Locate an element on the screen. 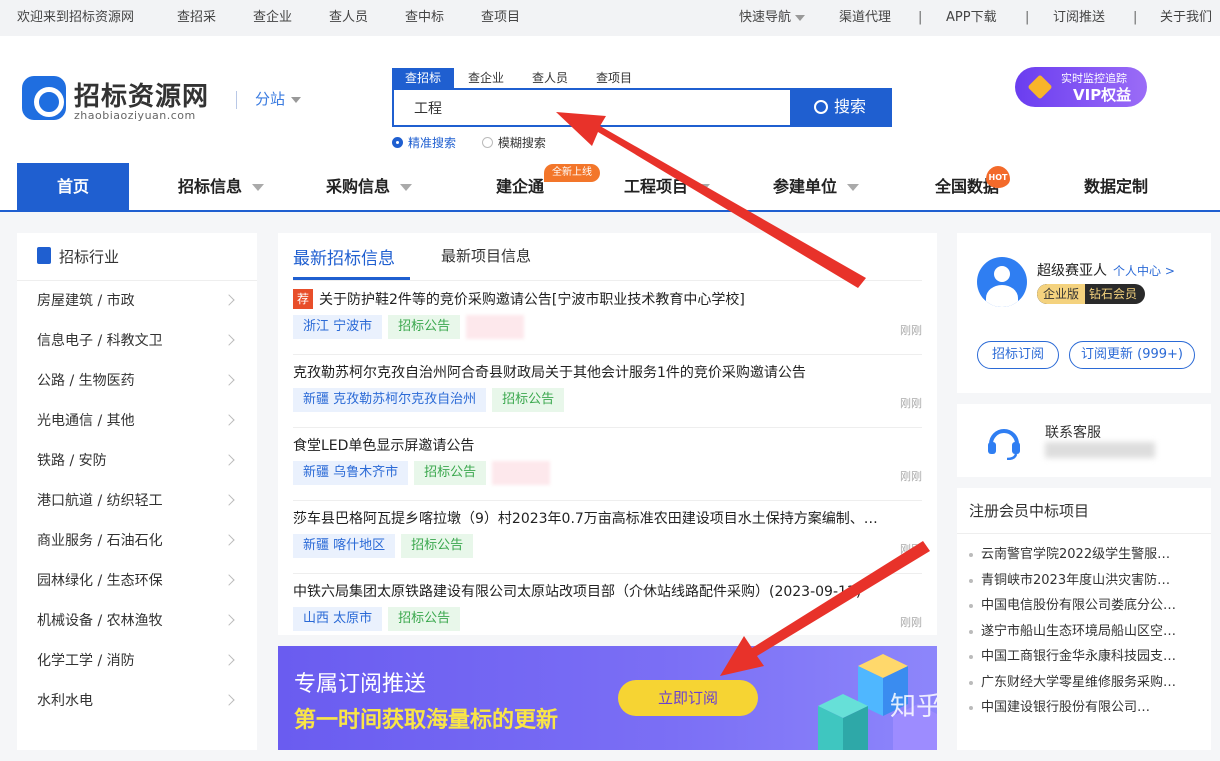 The image size is (1220, 761). banner-subtitle: 第一时间获取海量标的更新 is located at coordinates (426, 720).